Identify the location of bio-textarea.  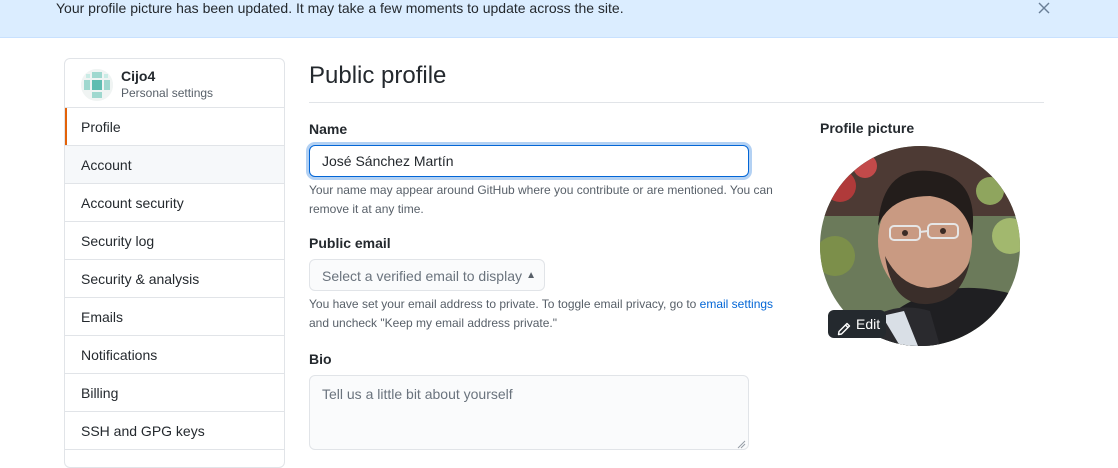
(529, 412).